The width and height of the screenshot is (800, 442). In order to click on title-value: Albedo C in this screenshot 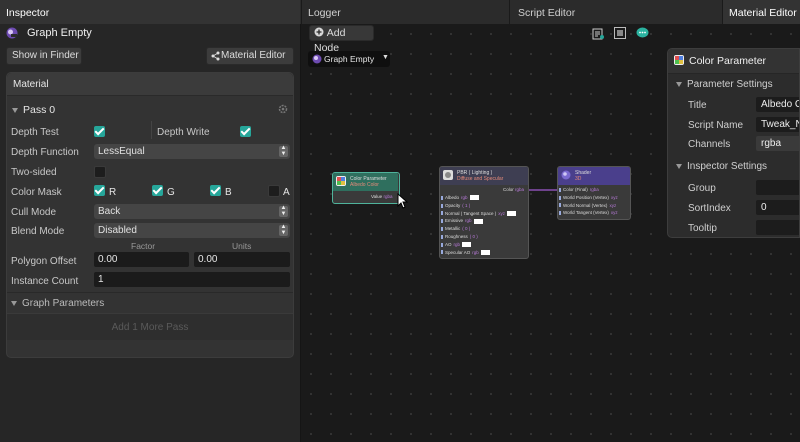, I will do `click(780, 104)`.